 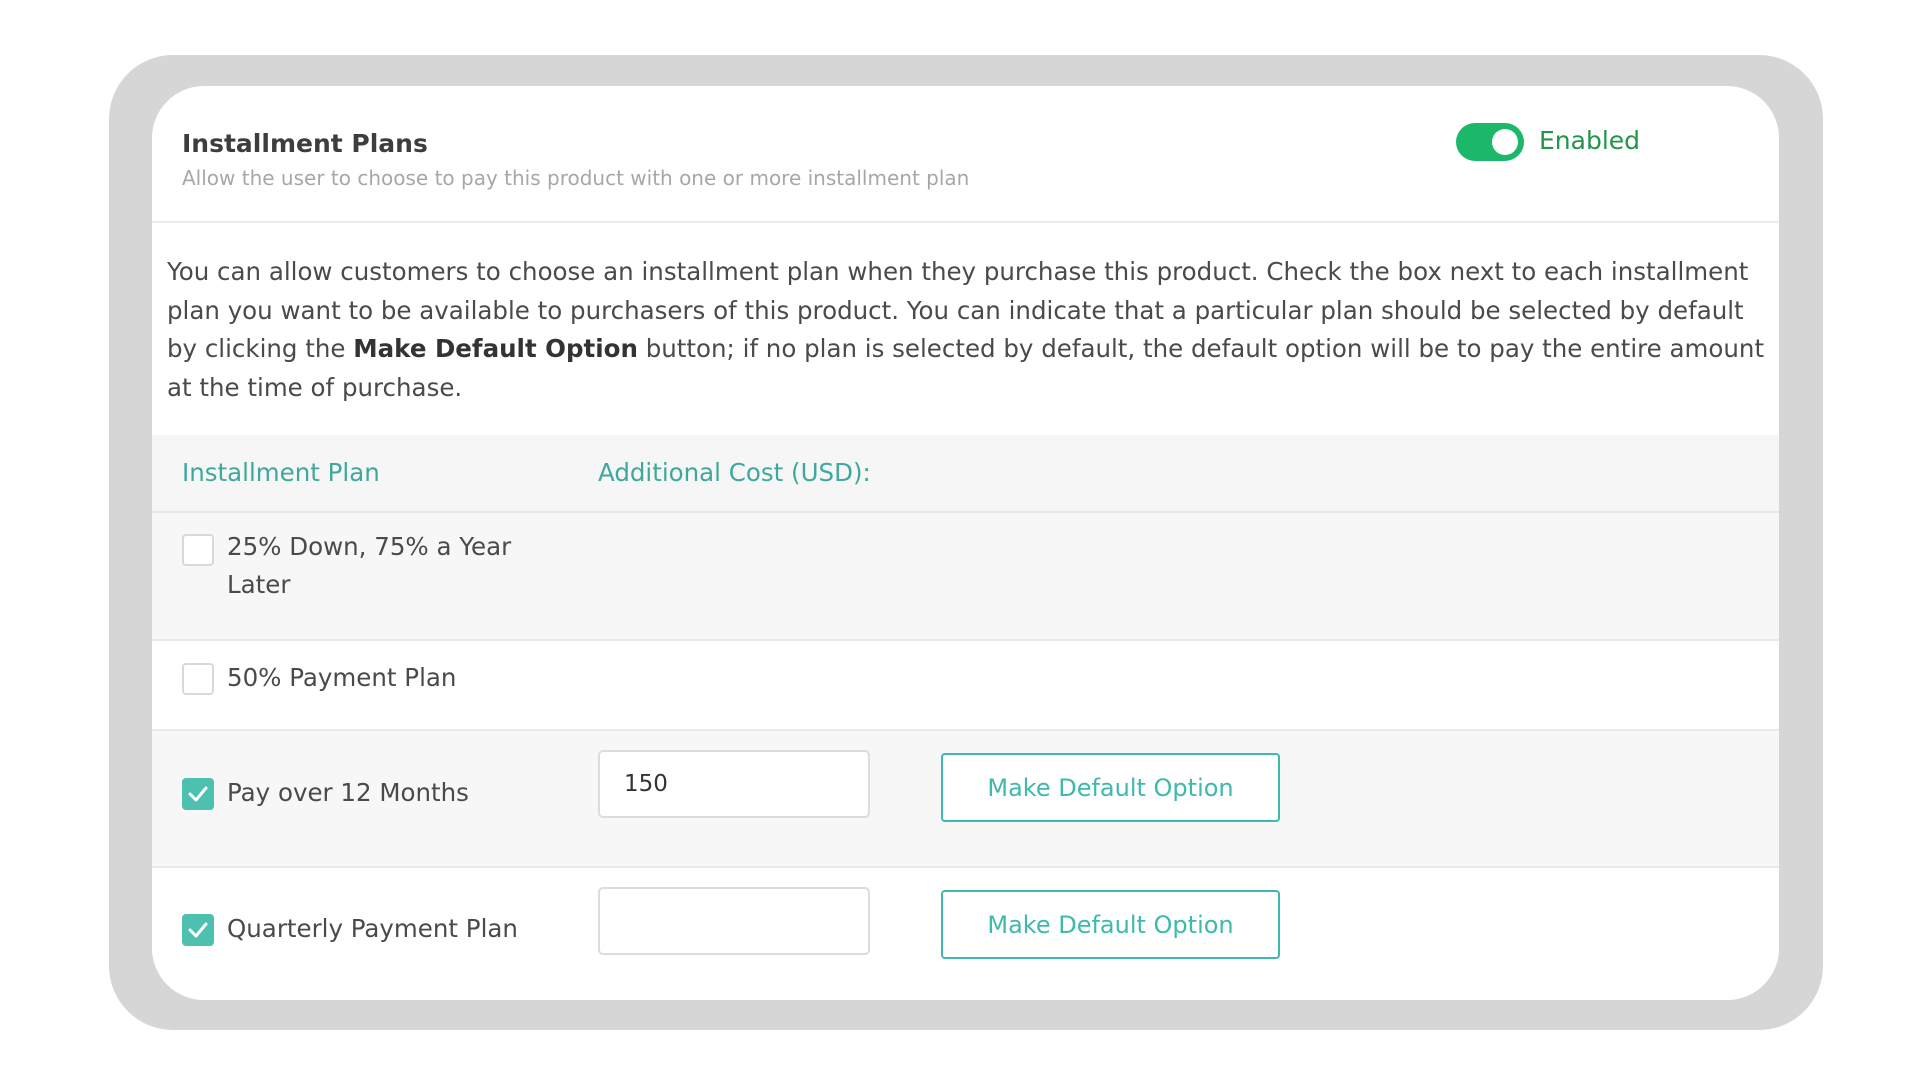 I want to click on table-row: 50% Payment Plan, so click(x=965, y=686).